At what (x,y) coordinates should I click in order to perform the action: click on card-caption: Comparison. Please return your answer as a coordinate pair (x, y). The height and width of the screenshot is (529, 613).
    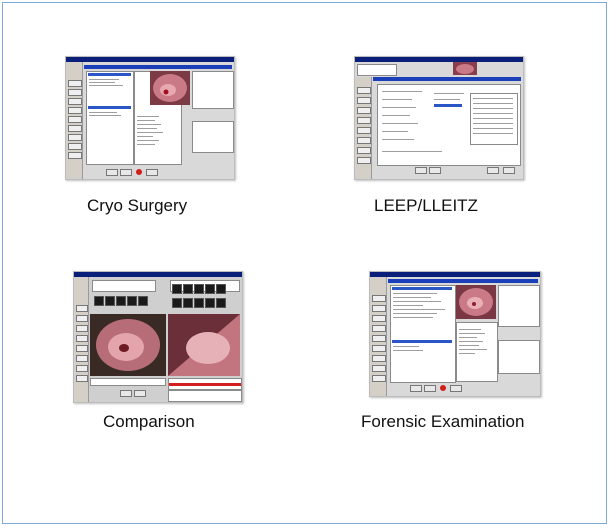
    Looking at the image, I should click on (149, 422).